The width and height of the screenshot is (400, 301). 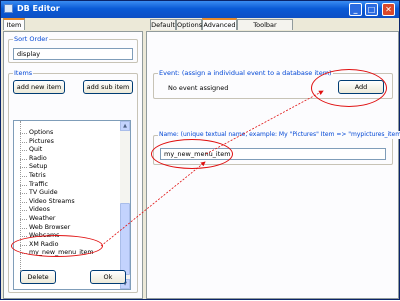 What do you see at coordinates (39, 210) in the screenshot?
I see `tree-item-label: Videos` at bounding box center [39, 210].